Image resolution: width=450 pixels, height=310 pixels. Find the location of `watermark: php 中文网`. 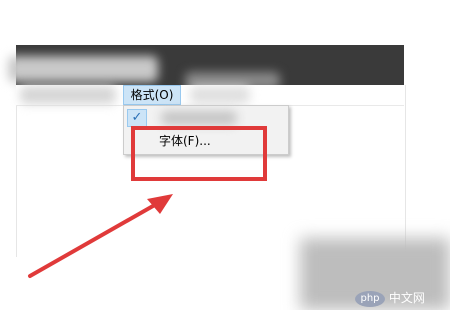

watermark: php 中文网 is located at coordinates (390, 298).